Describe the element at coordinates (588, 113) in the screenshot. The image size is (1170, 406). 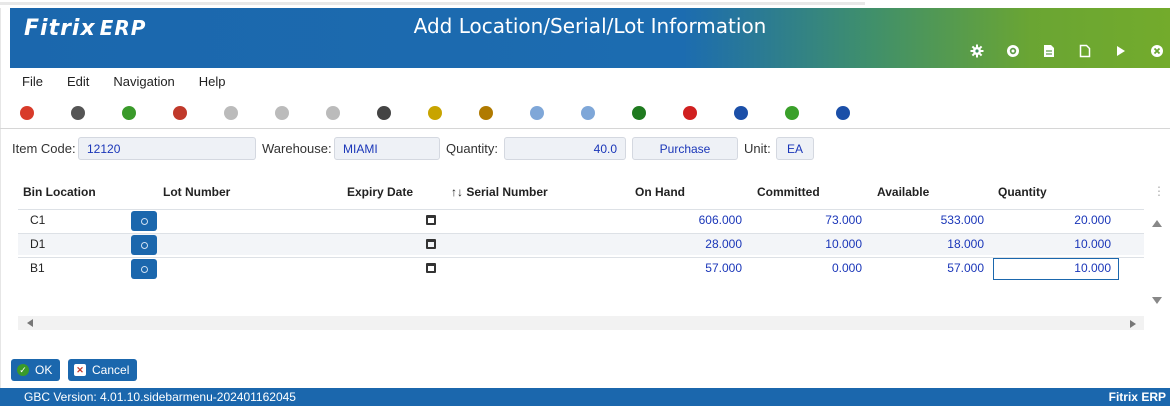
I see `scroll-up-button` at that location.